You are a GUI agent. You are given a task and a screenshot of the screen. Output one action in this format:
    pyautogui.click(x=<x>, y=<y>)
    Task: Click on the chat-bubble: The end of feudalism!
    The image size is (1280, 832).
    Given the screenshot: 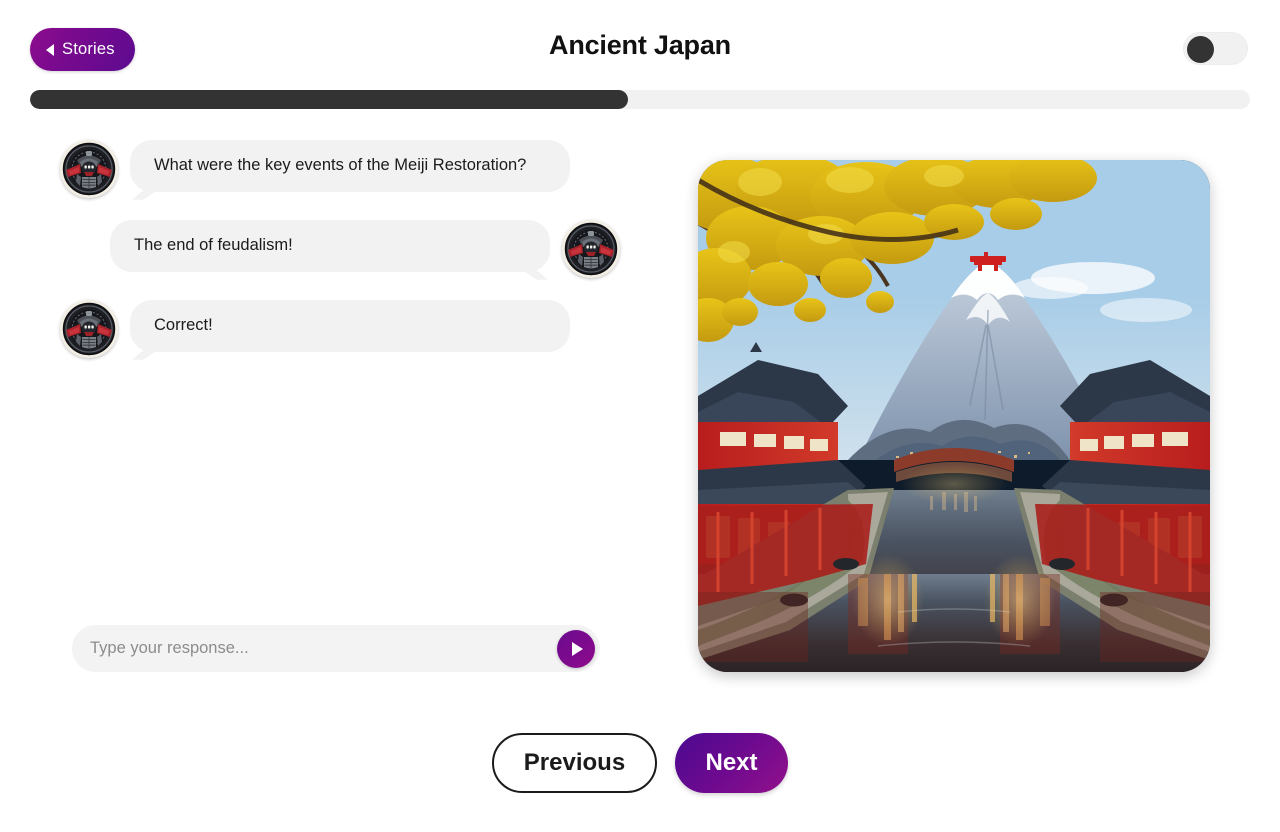 What is the action you would take?
    pyautogui.click(x=330, y=246)
    